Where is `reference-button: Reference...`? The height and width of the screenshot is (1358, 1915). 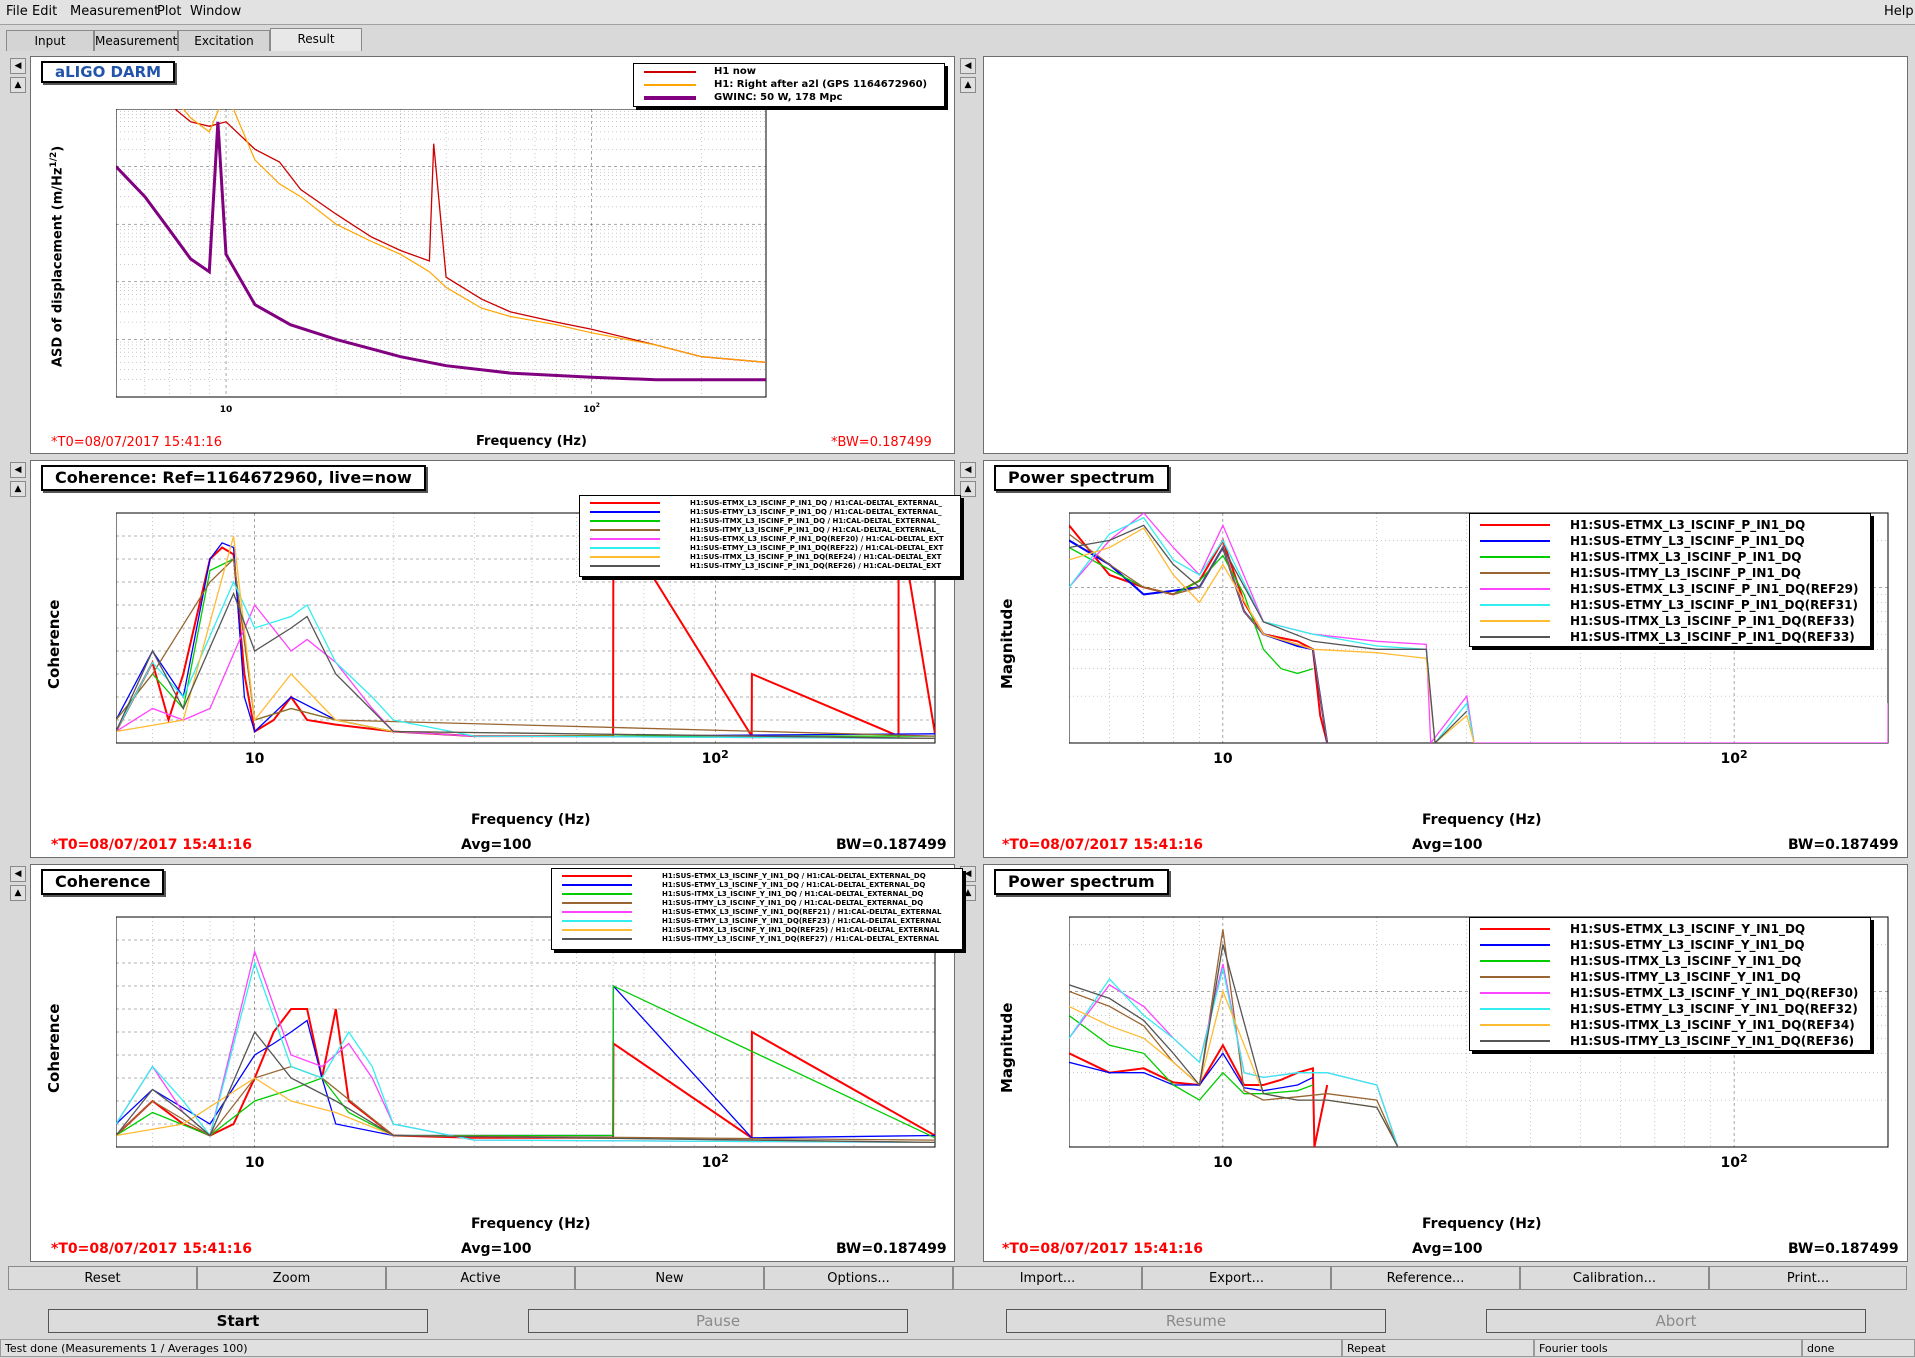 reference-button: Reference... is located at coordinates (1425, 1278).